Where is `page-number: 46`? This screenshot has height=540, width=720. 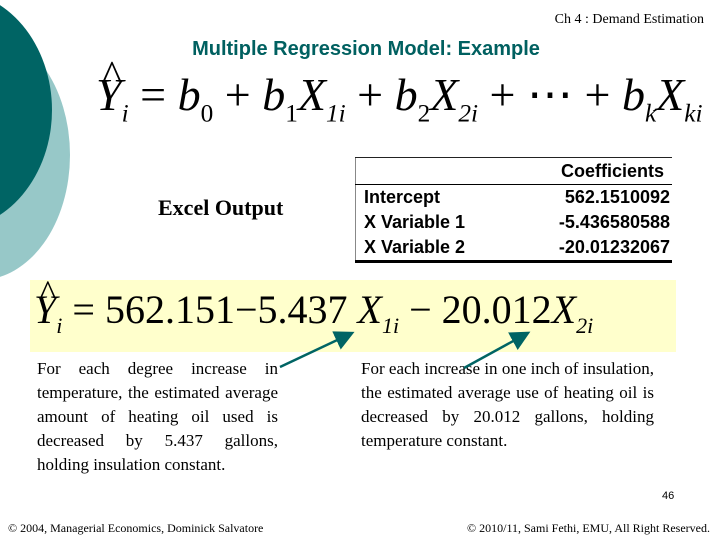
page-number: 46 is located at coordinates (668, 496).